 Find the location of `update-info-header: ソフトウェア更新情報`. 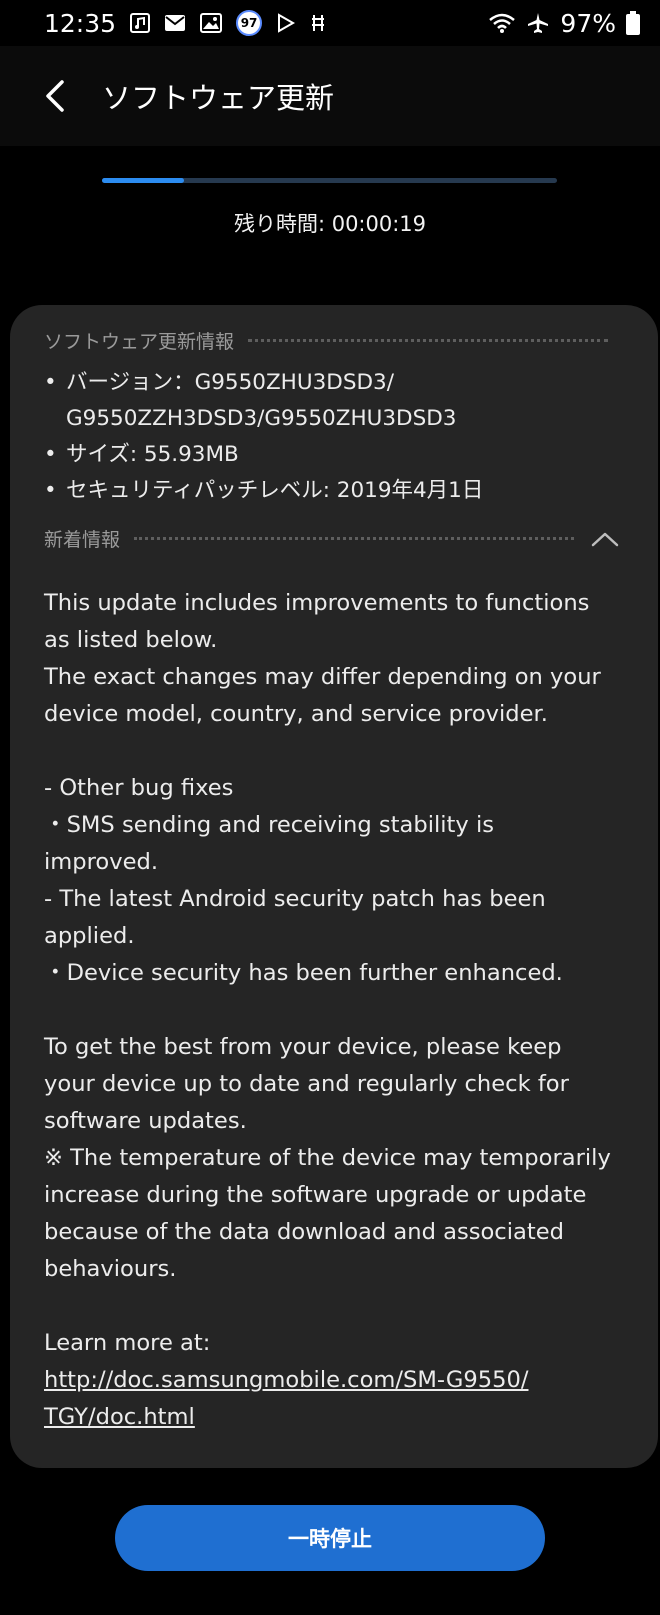

update-info-header: ソフトウェア更新情報 is located at coordinates (333, 340).